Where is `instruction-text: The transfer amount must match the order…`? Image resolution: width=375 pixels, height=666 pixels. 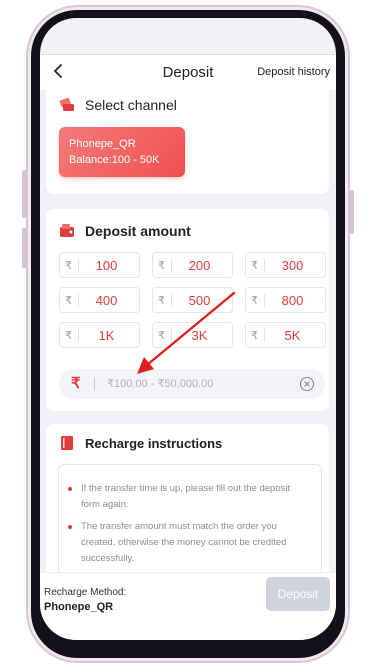
instruction-text: The transfer amount must match the order… is located at coordinates (184, 542).